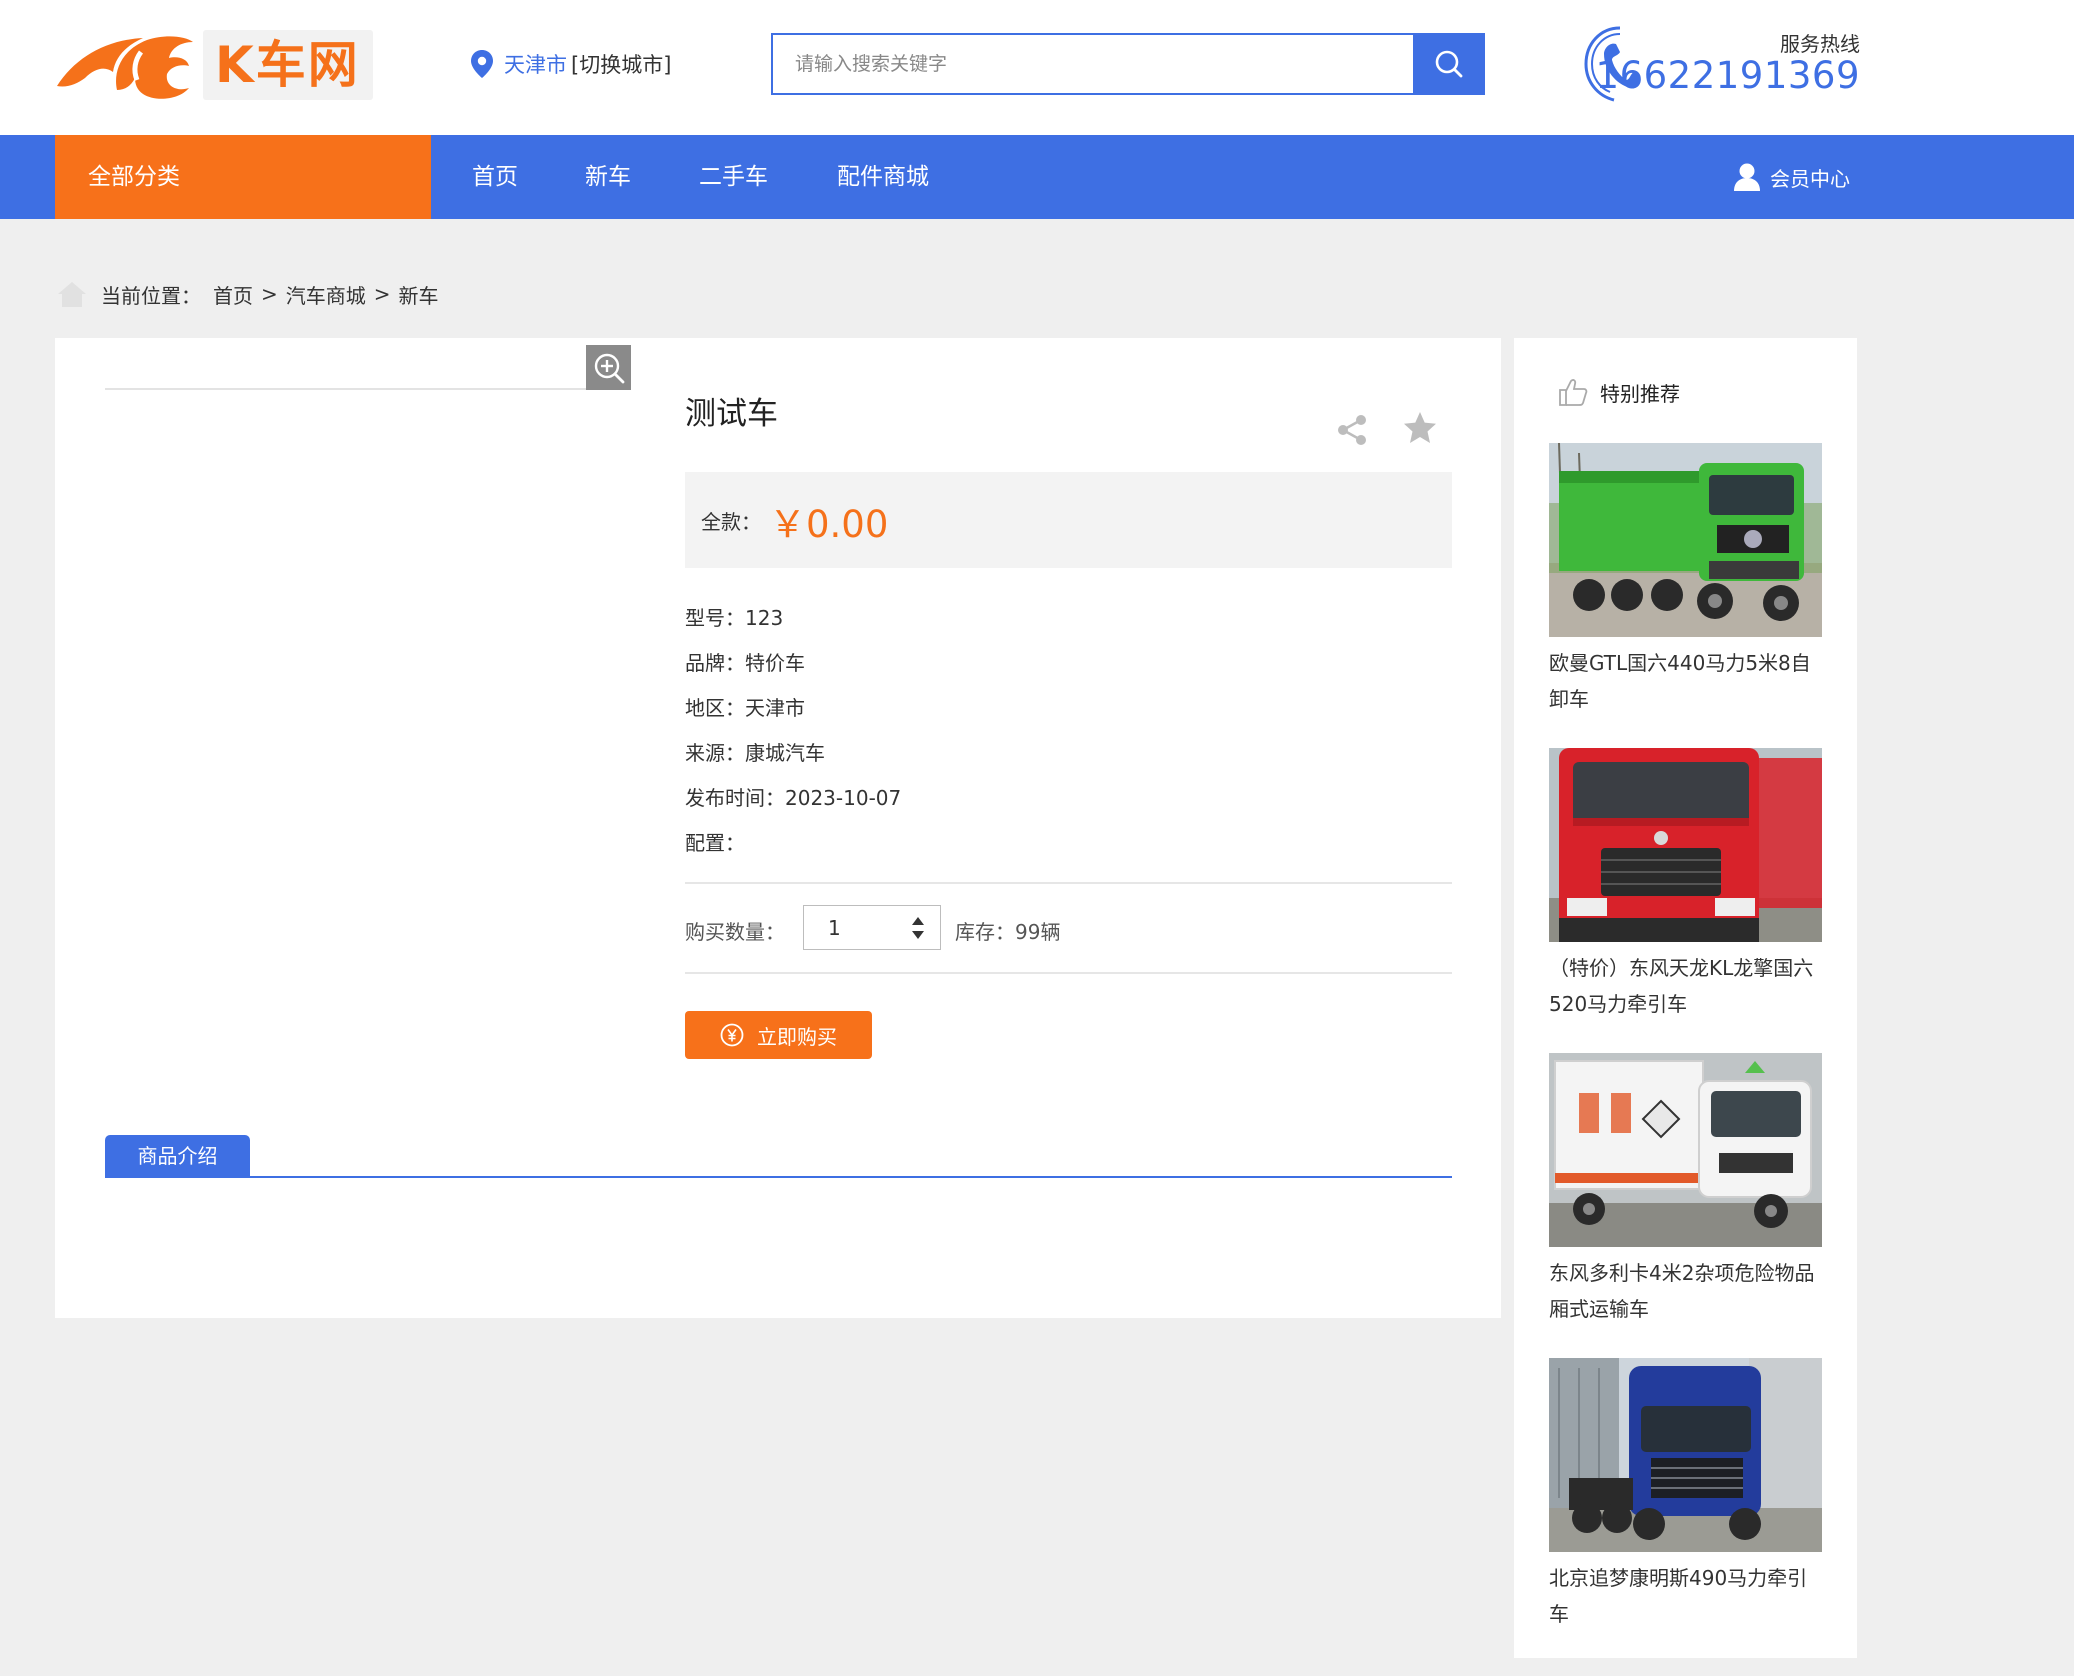 The height and width of the screenshot is (1676, 2074). I want to click on quantity-label: 购买数量：, so click(735, 932).